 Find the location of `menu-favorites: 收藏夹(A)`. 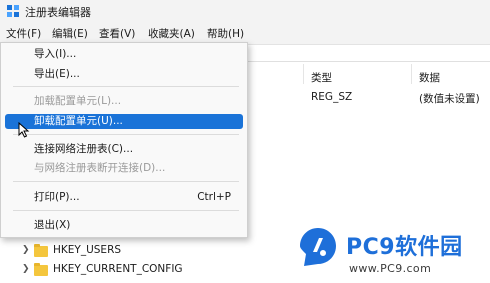

menu-favorites: 收藏夹(A) is located at coordinates (171, 34).